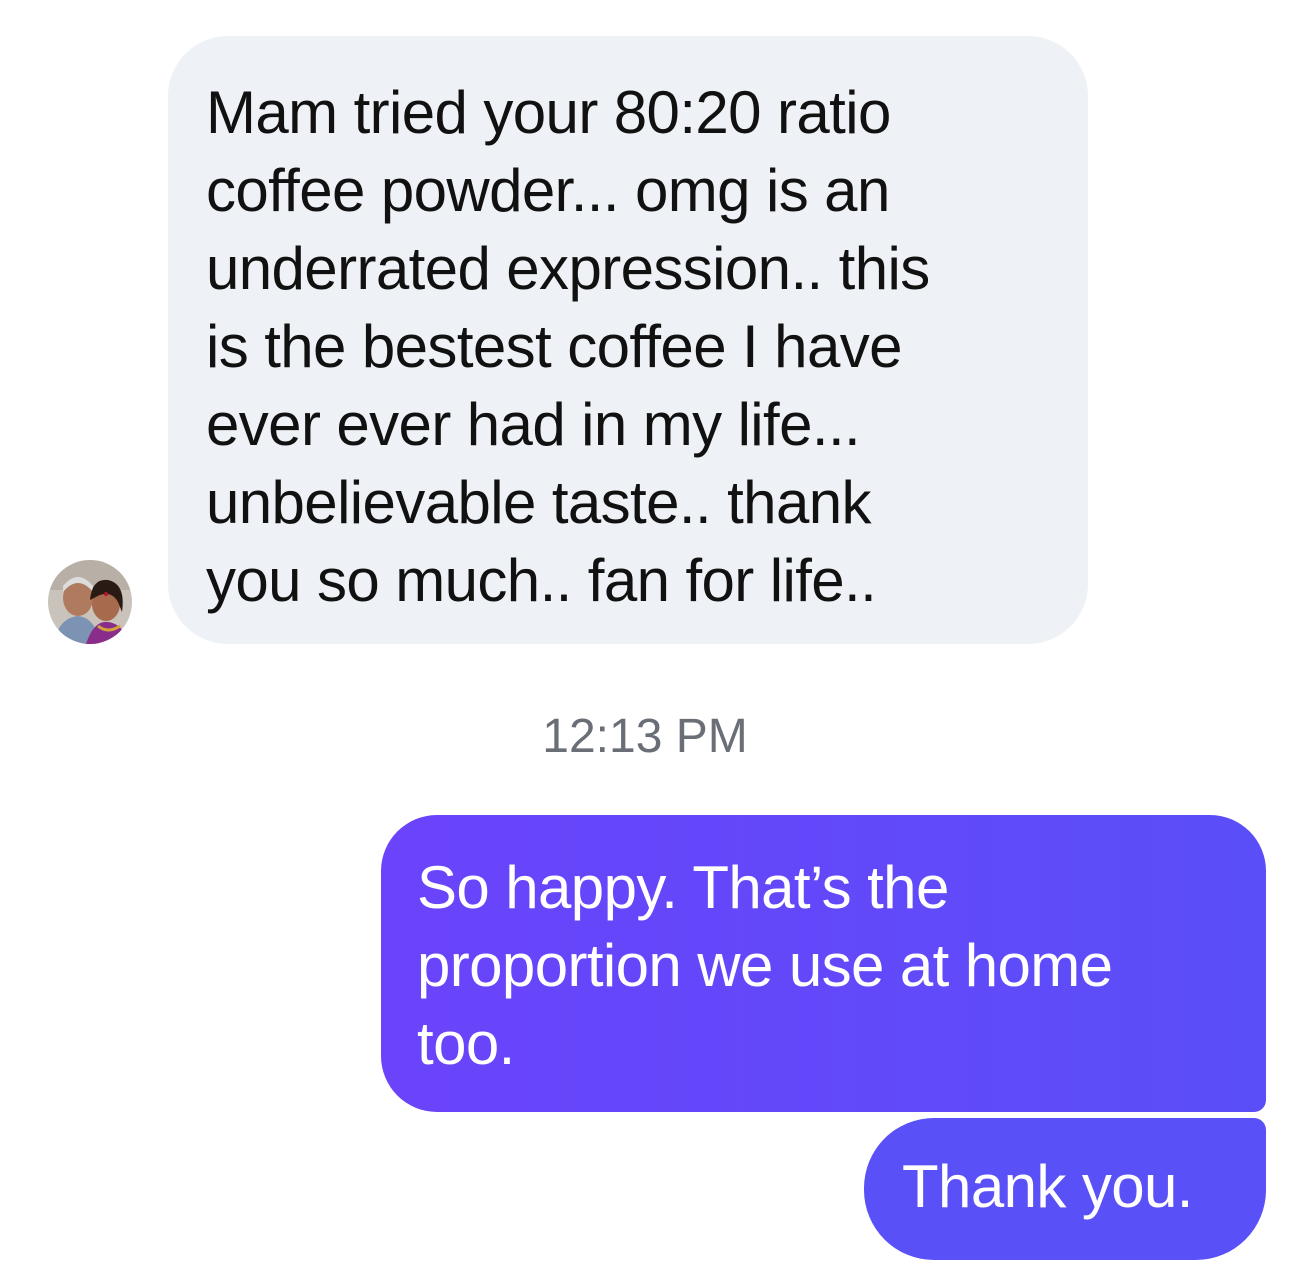 This screenshot has height=1282, width=1290. I want to click on sender-avatar, so click(90, 602).